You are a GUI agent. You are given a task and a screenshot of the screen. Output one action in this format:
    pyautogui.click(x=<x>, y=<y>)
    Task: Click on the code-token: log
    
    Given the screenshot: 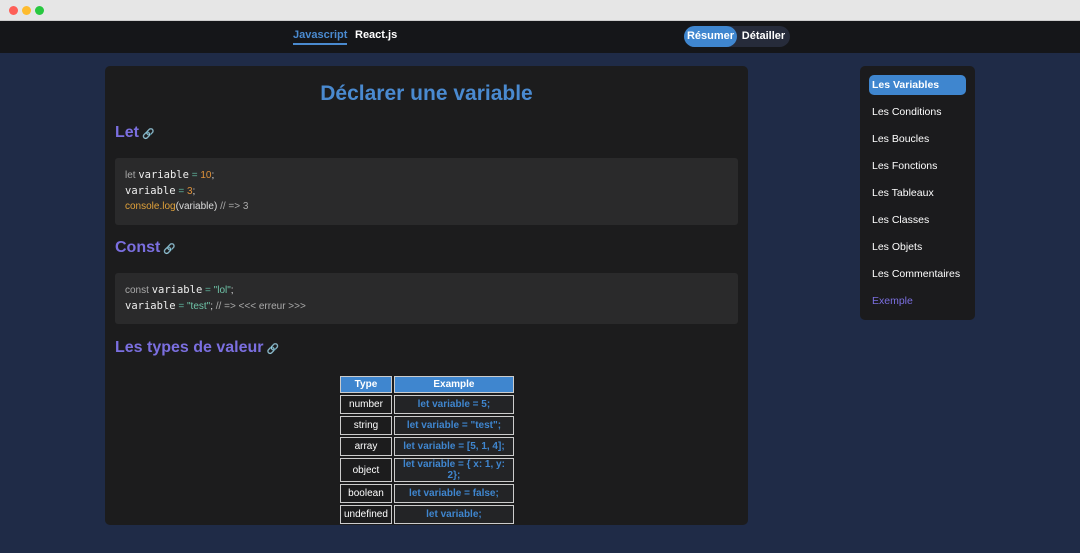 What is the action you would take?
    pyautogui.click(x=169, y=206)
    